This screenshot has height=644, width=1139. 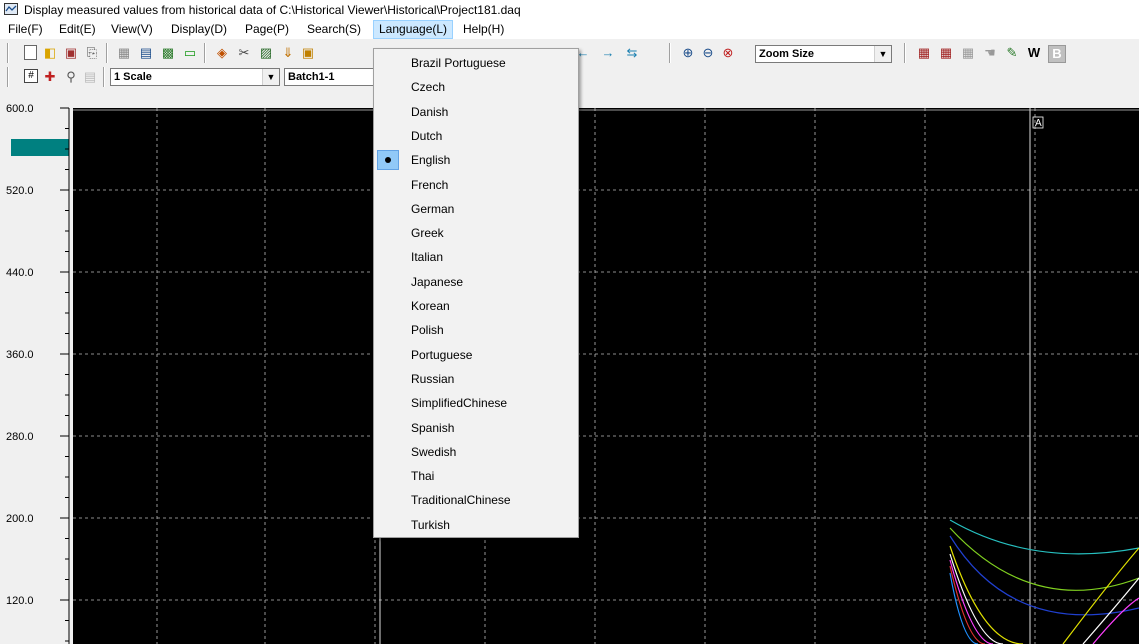 I want to click on language-item-german: German, so click(x=476, y=209).